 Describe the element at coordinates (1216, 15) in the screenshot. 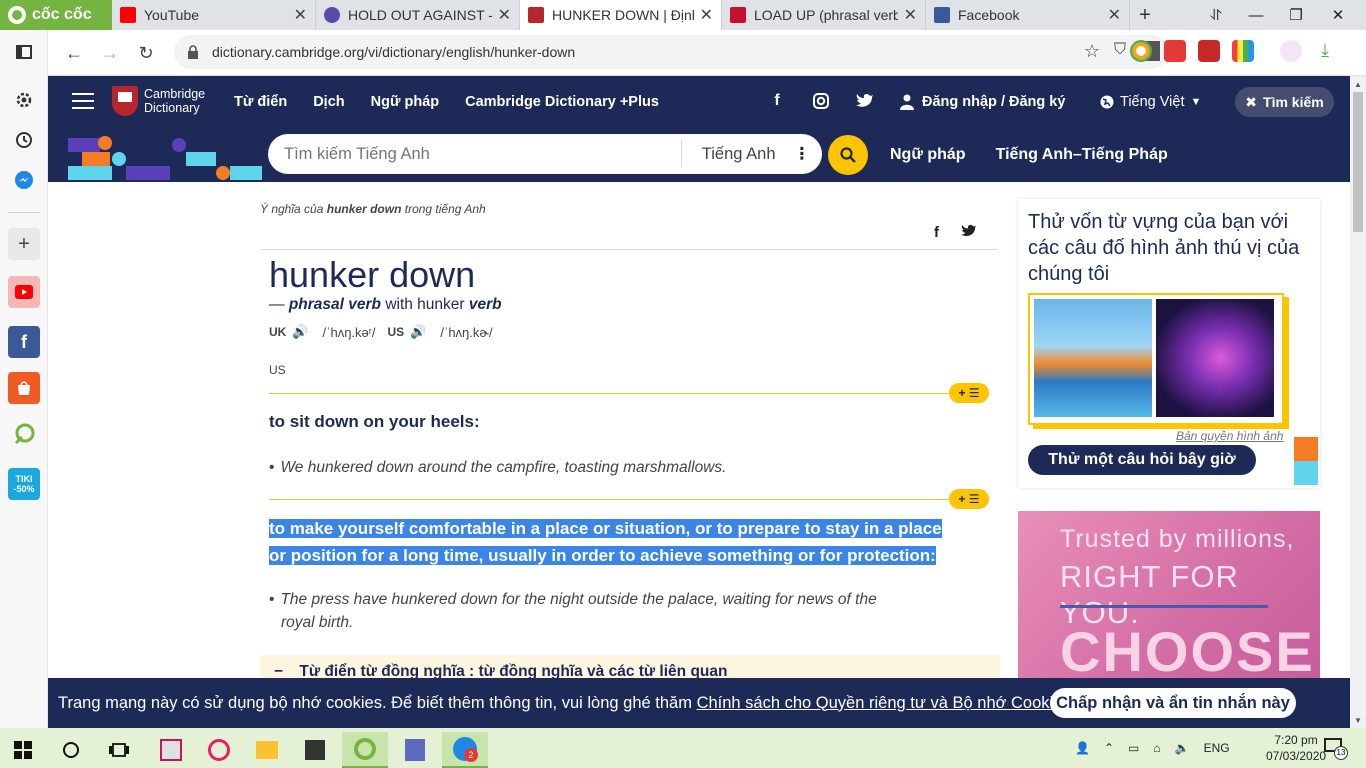

I see `tab-search-icon: ⥯` at that location.